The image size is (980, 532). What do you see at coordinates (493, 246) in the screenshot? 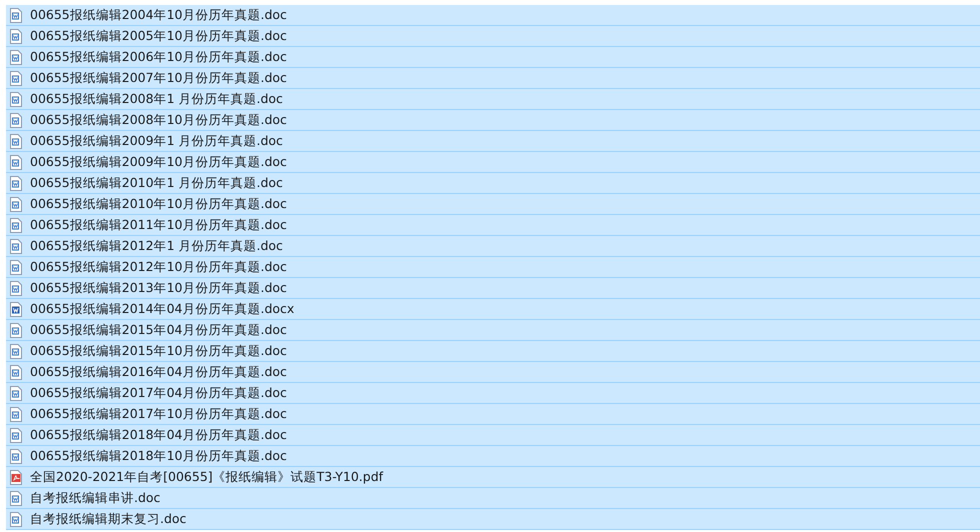
I see `file-row: 00655报纸编辑2012年1 月份历年真题.doc` at bounding box center [493, 246].